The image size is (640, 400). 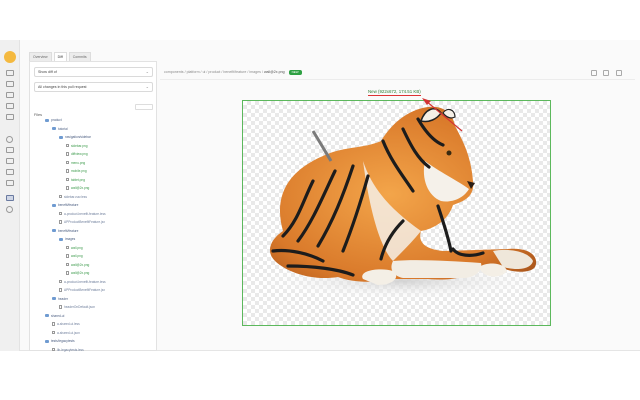 What do you see at coordinates (10, 57) in the screenshot?
I see `app-logo-icon` at bounding box center [10, 57].